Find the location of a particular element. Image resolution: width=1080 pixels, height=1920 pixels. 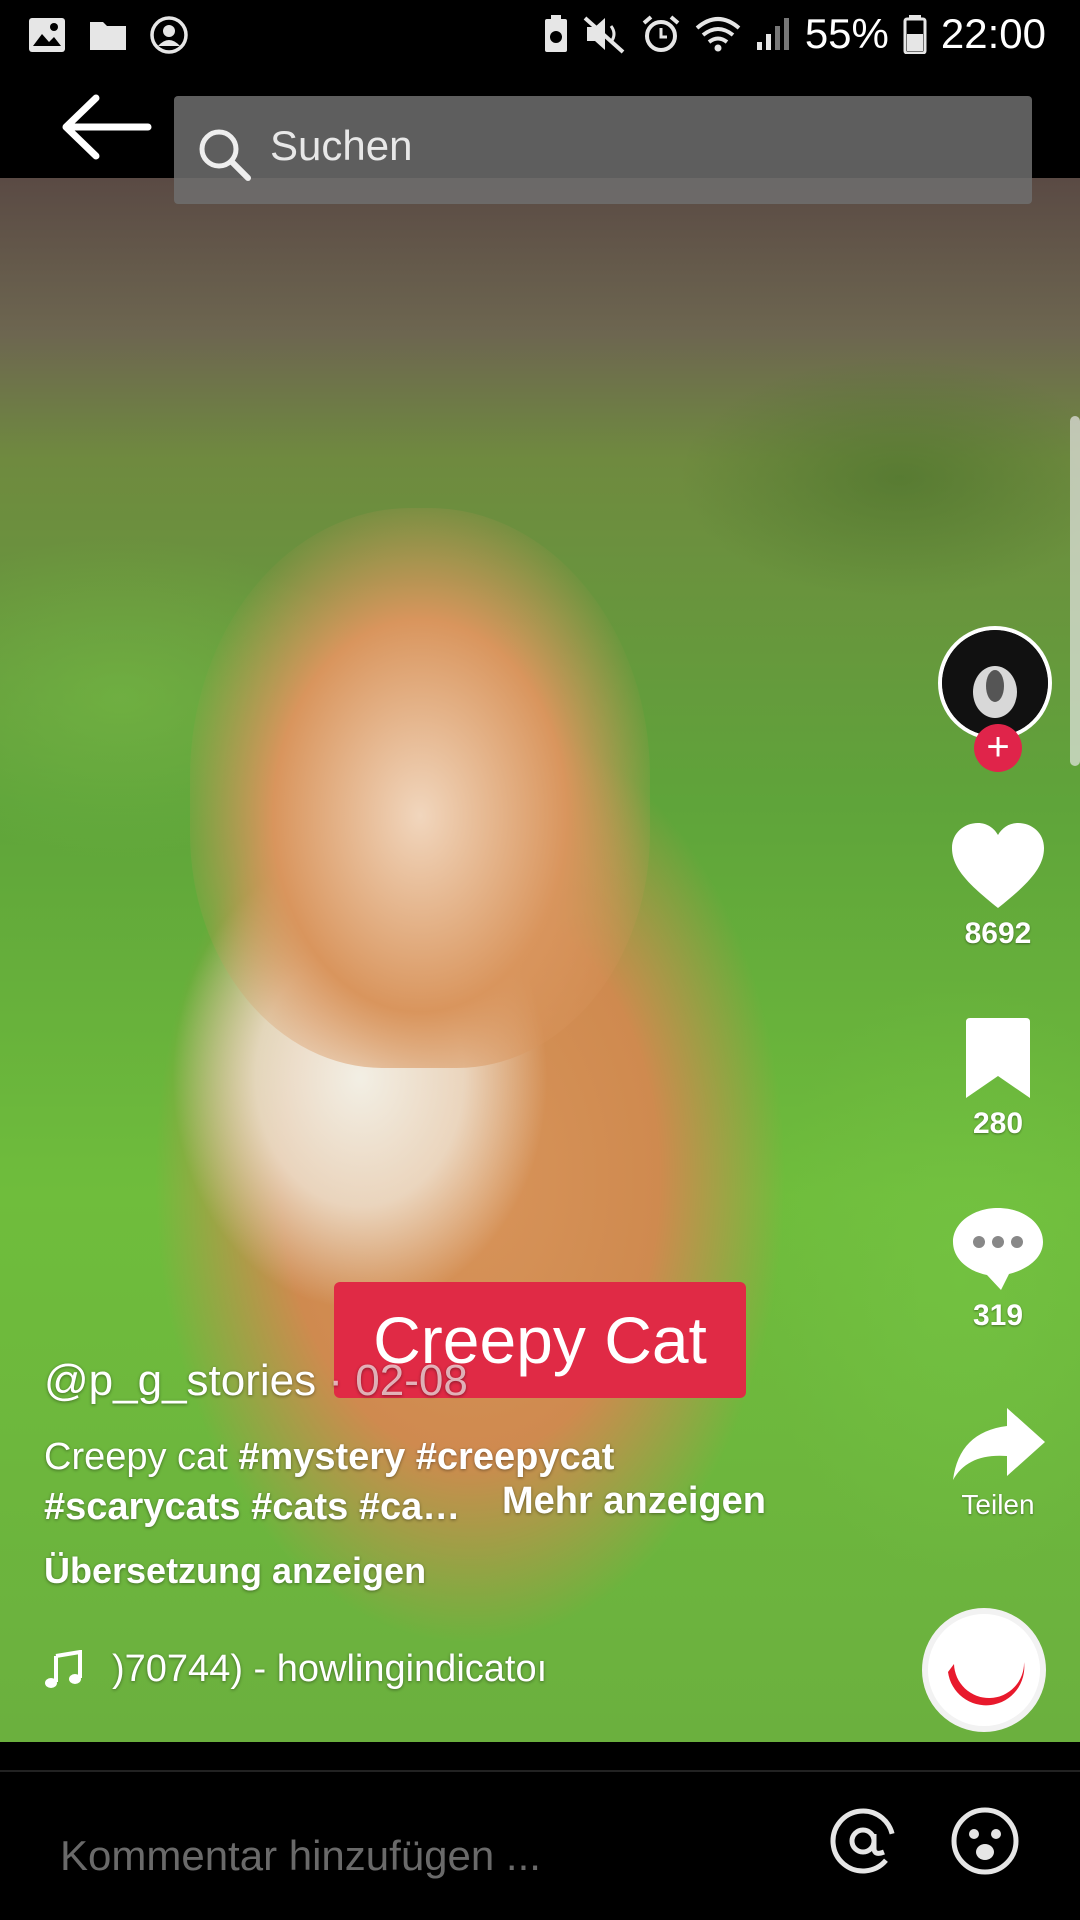

music-note-icon is located at coordinates (63, 1668).